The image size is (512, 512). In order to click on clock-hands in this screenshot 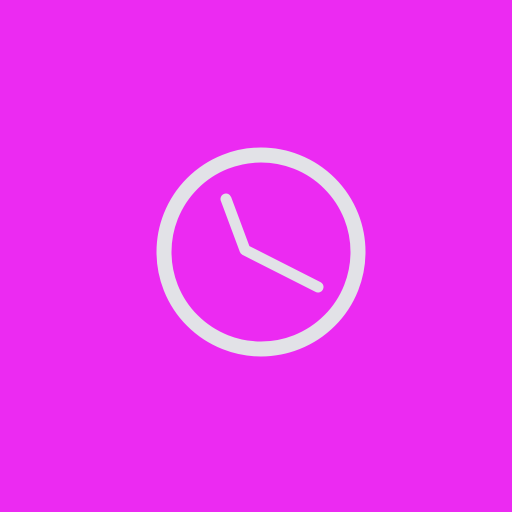, I will do `click(272, 243)`.